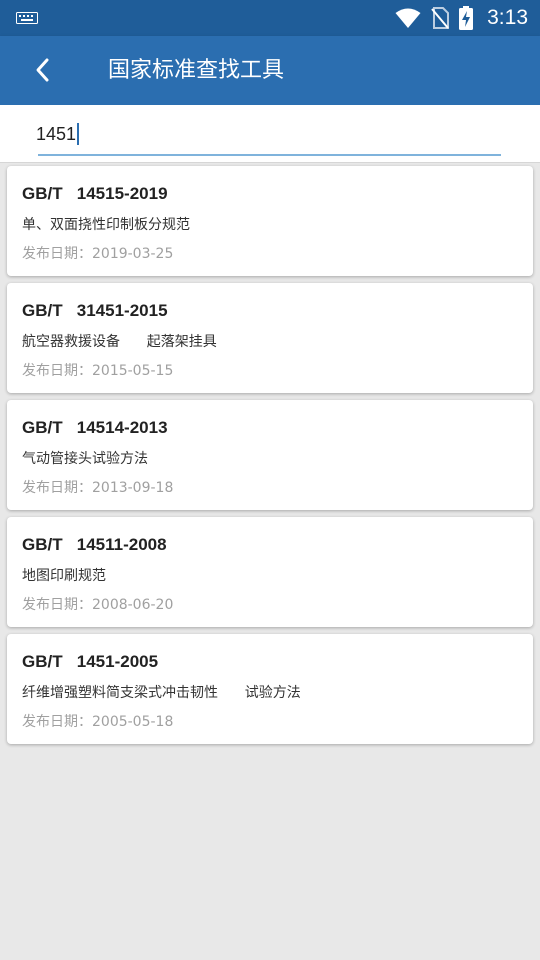 Image resolution: width=540 pixels, height=960 pixels. I want to click on keyboard-icon, so click(27, 18).